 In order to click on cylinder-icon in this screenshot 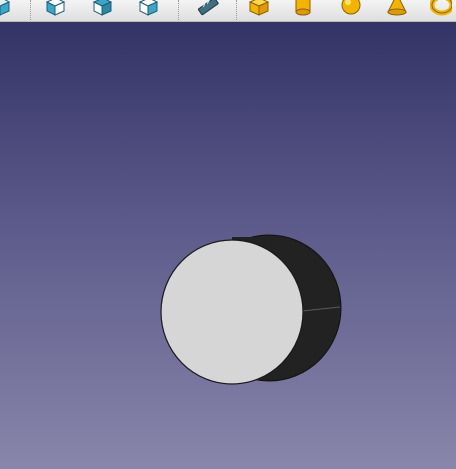, I will do `click(303, 8)`.